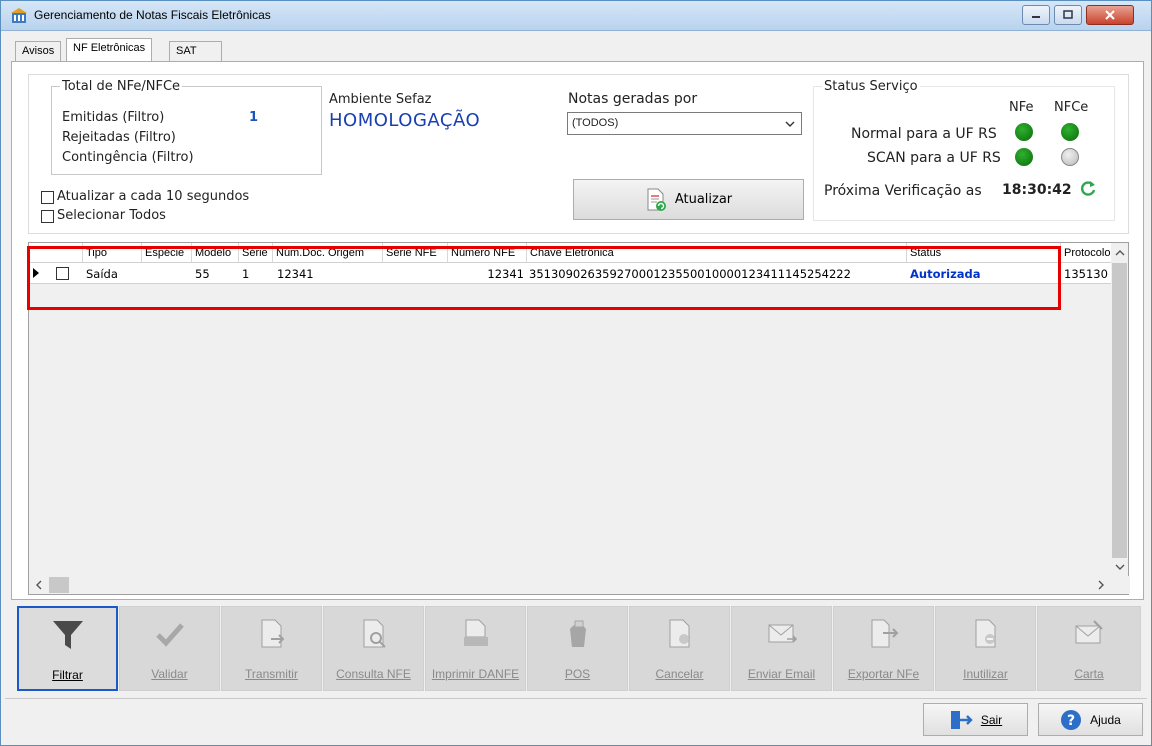 This screenshot has width=1152, height=746. Describe the element at coordinates (38, 51) in the screenshot. I see `tab-avisos: Avisos` at that location.